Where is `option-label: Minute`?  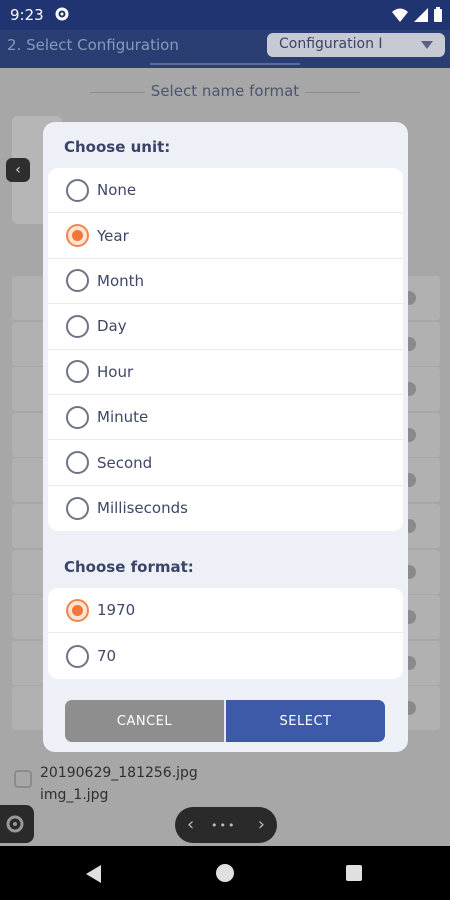 option-label: Minute is located at coordinates (123, 417).